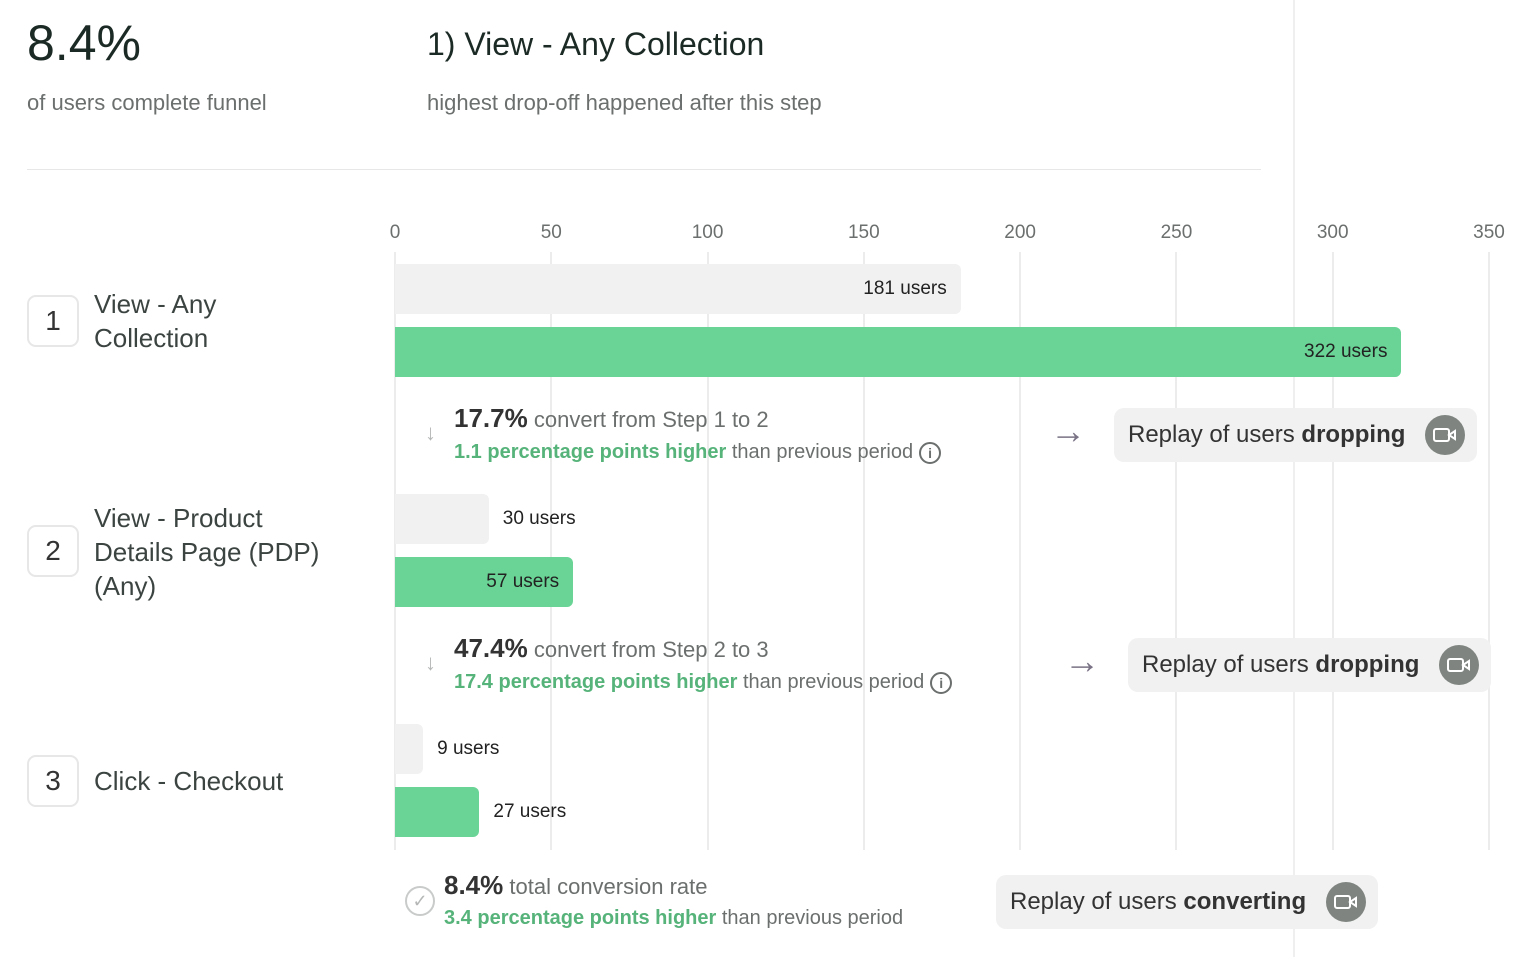 The width and height of the screenshot is (1536, 957). Describe the element at coordinates (596, 44) in the screenshot. I see `dropoff-step: 1) View - Any Collection` at that location.